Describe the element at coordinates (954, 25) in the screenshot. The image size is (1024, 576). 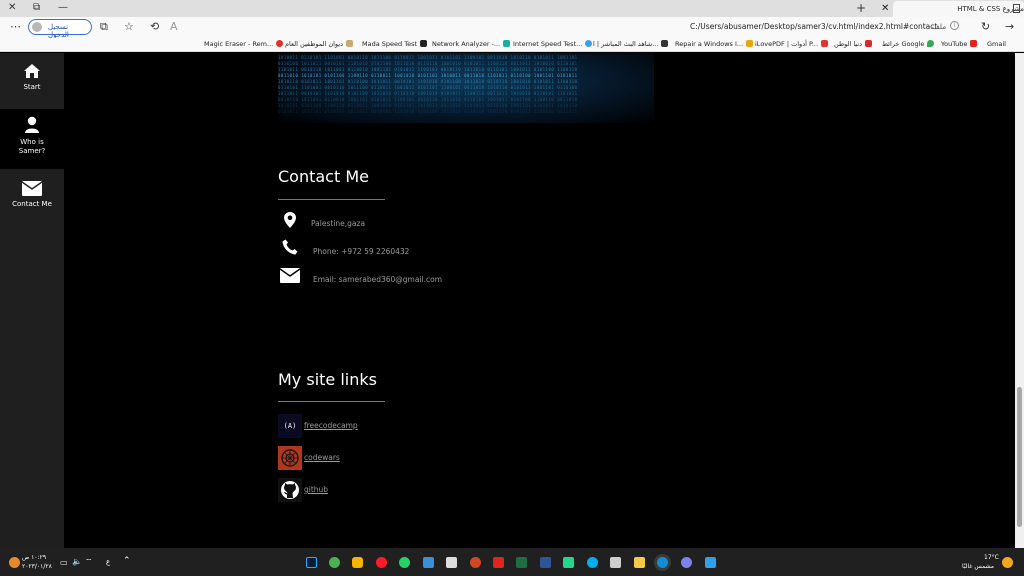
I see `info-icon: i` at that location.